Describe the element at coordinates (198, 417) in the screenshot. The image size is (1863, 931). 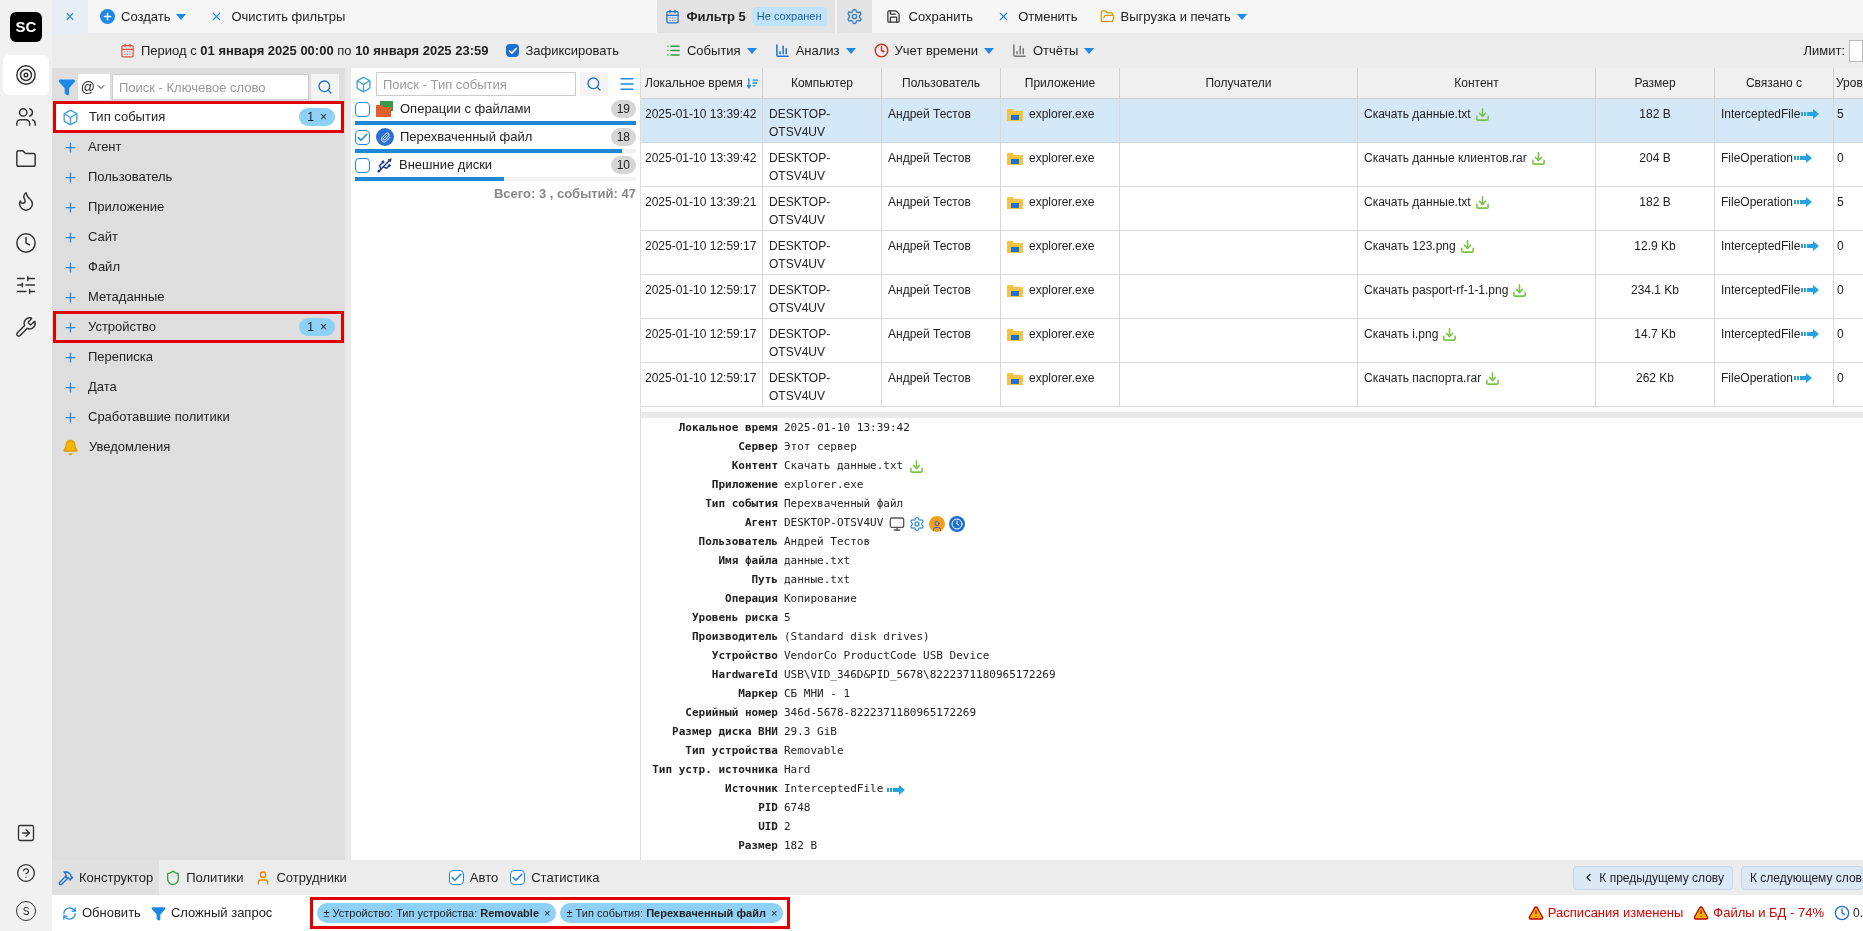
I see `filter-item: Сработавшие политики` at that location.